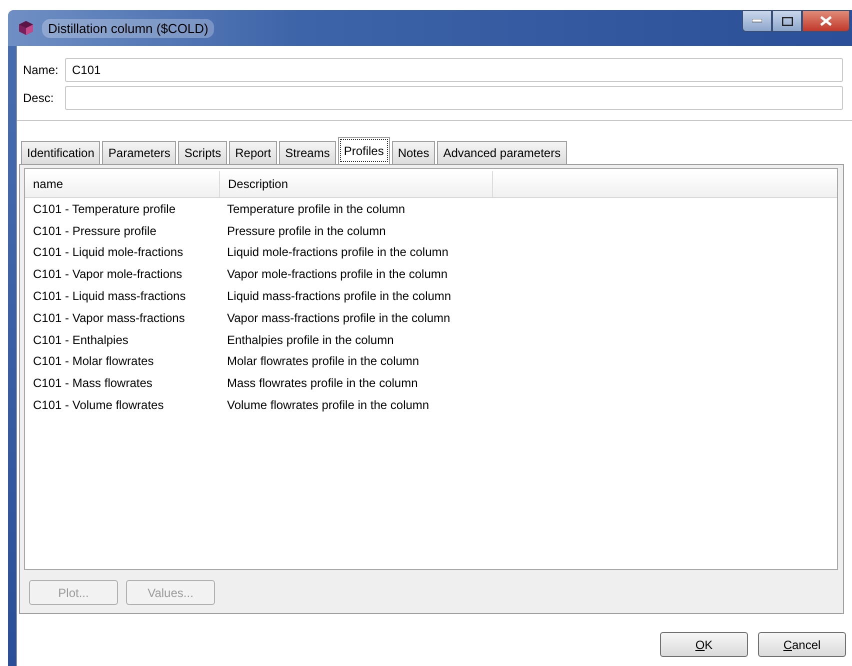 The width and height of the screenshot is (852, 666). Describe the element at coordinates (104, 209) in the screenshot. I see `table-cell-text: C101 - Temperature profile` at that location.